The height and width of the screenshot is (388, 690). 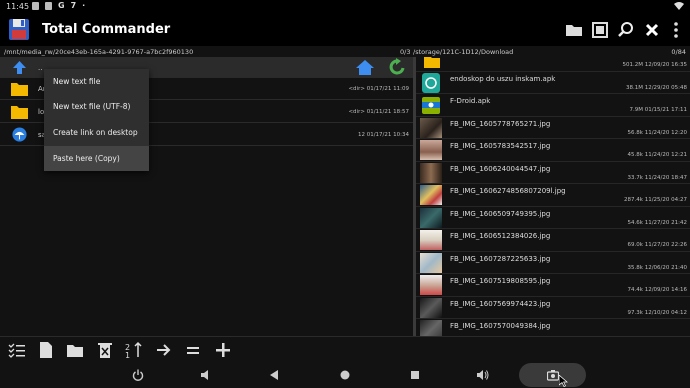 I want to click on file-meta: 12 01/17/21 10:34, so click(x=383, y=135).